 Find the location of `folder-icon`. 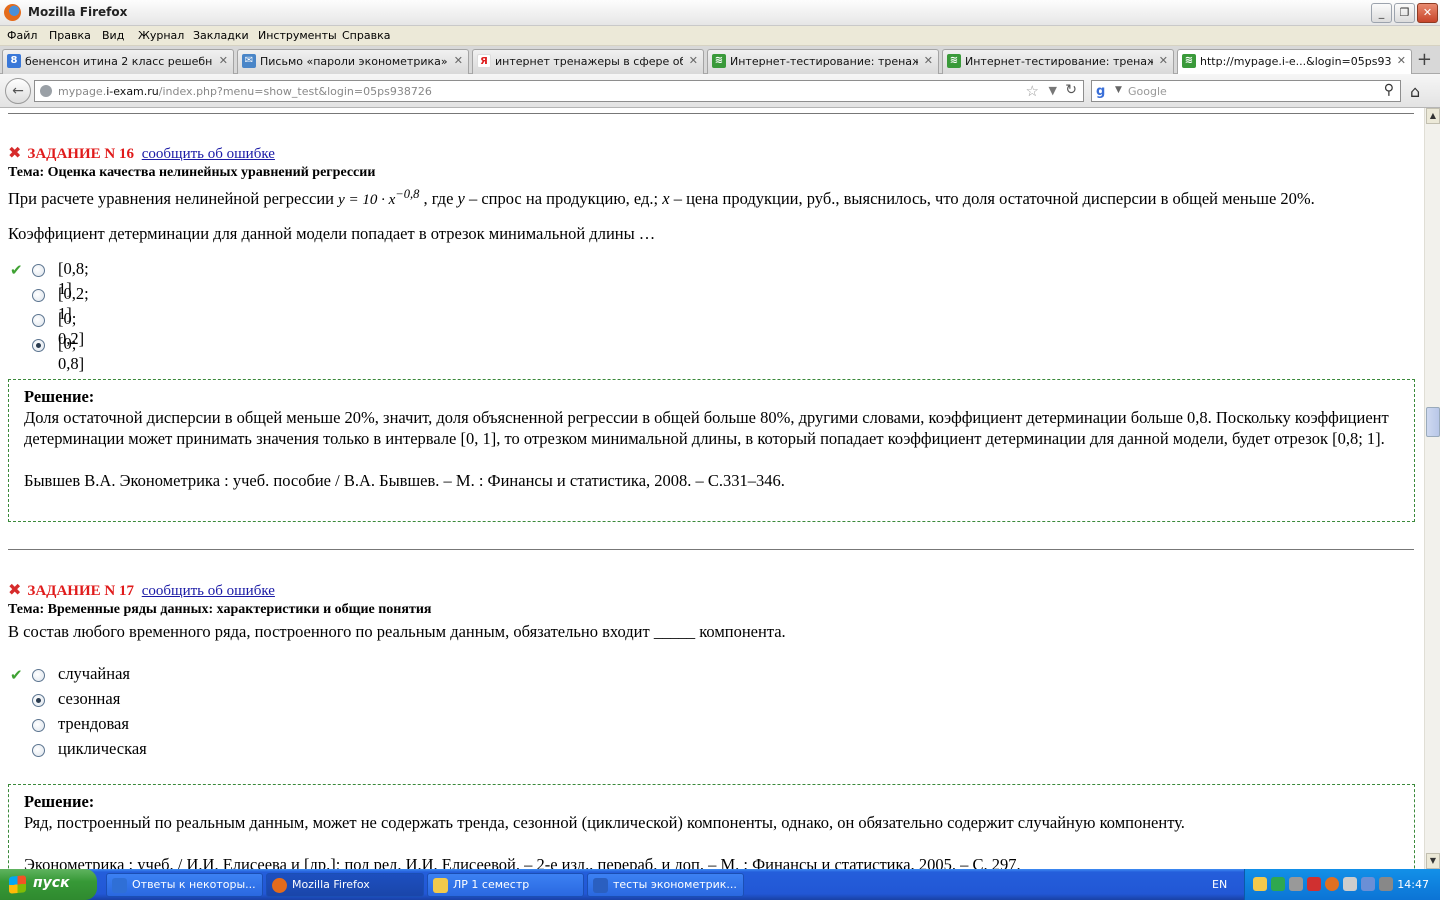

folder-icon is located at coordinates (440, 885).